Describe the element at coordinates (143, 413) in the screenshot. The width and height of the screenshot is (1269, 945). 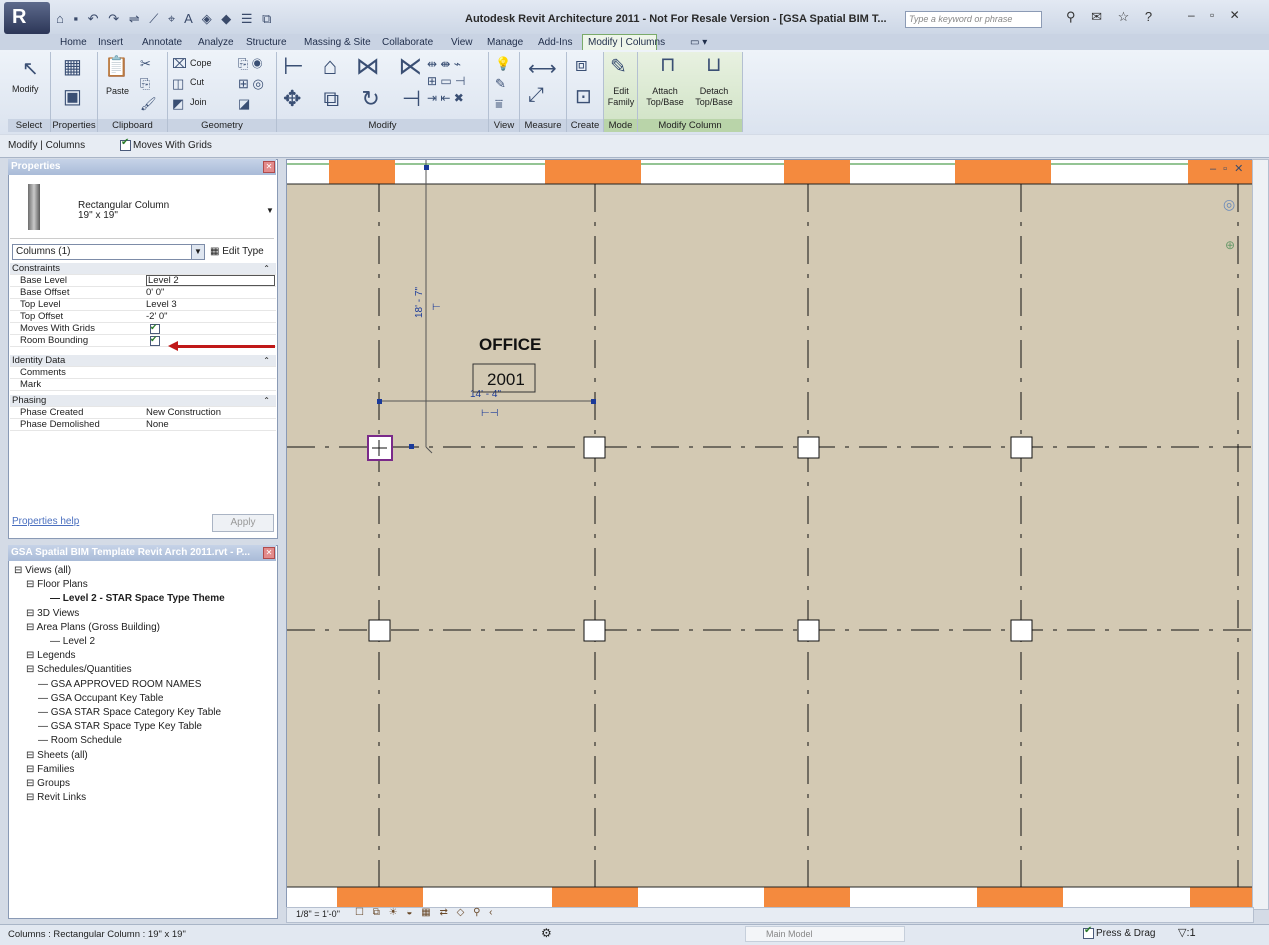
I see `prop-row: Phase Created New Construction` at that location.